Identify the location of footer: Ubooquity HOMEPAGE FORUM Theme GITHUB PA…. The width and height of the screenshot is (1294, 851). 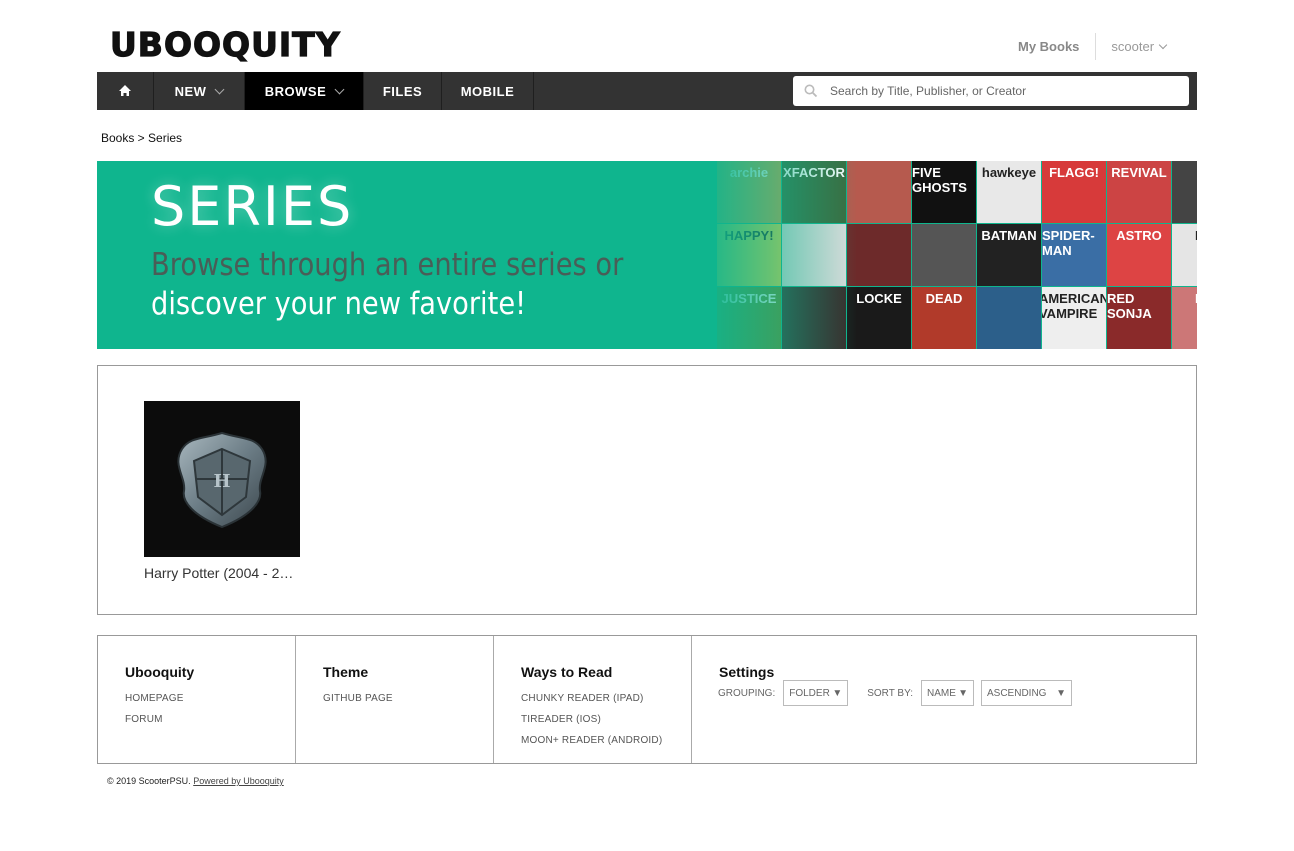
(647, 699).